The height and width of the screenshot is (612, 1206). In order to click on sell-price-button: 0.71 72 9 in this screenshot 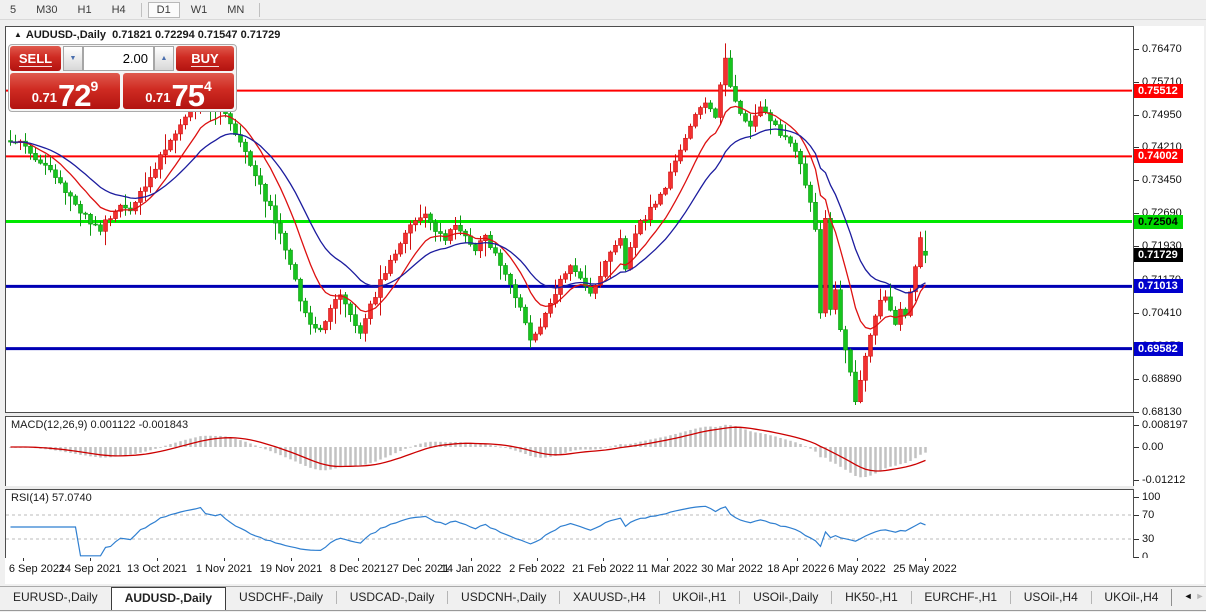, I will do `click(65, 93)`.